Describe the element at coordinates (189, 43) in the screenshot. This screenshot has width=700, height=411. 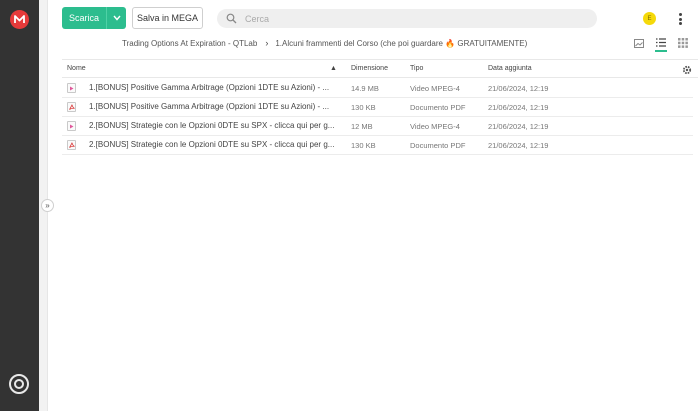
I see `breadcrumb-folder: Trading Options At Expiration - QTLab` at that location.